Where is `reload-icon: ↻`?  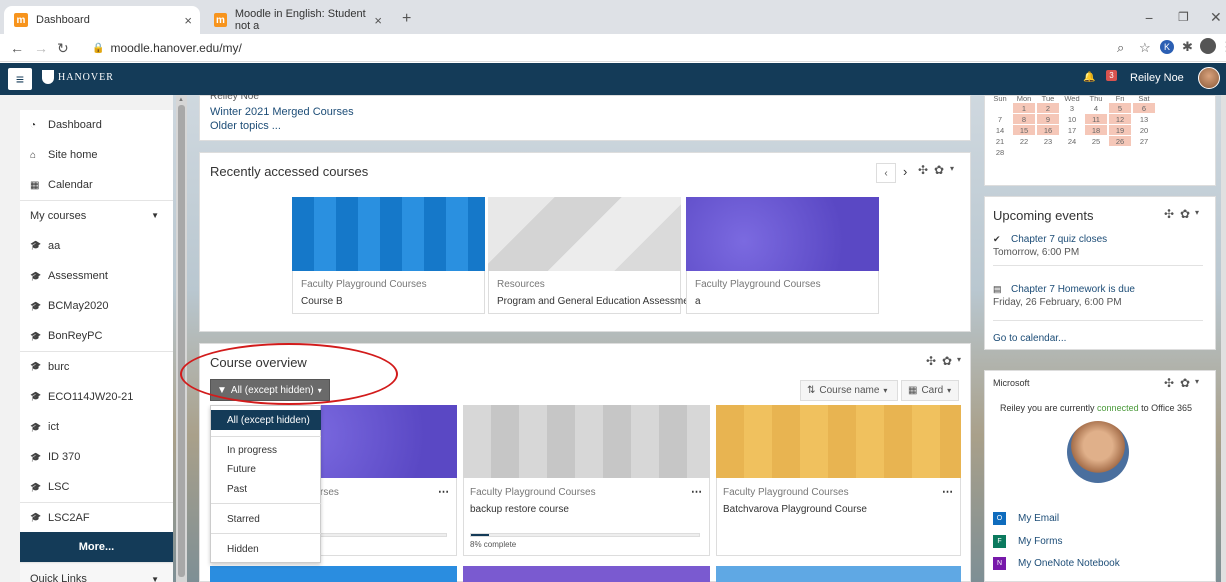 reload-icon: ↻ is located at coordinates (63, 48).